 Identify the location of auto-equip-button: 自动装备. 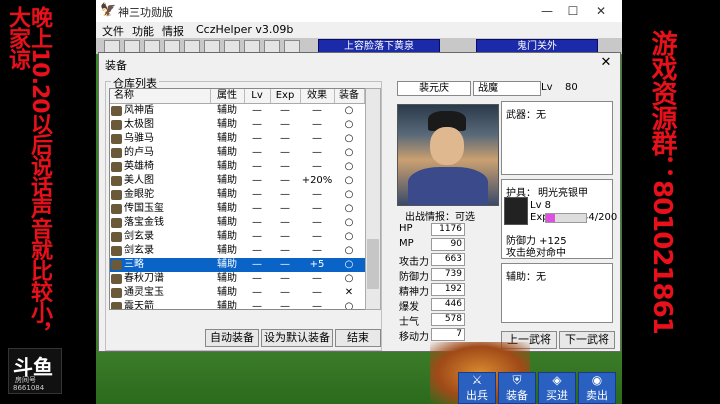
(232, 338).